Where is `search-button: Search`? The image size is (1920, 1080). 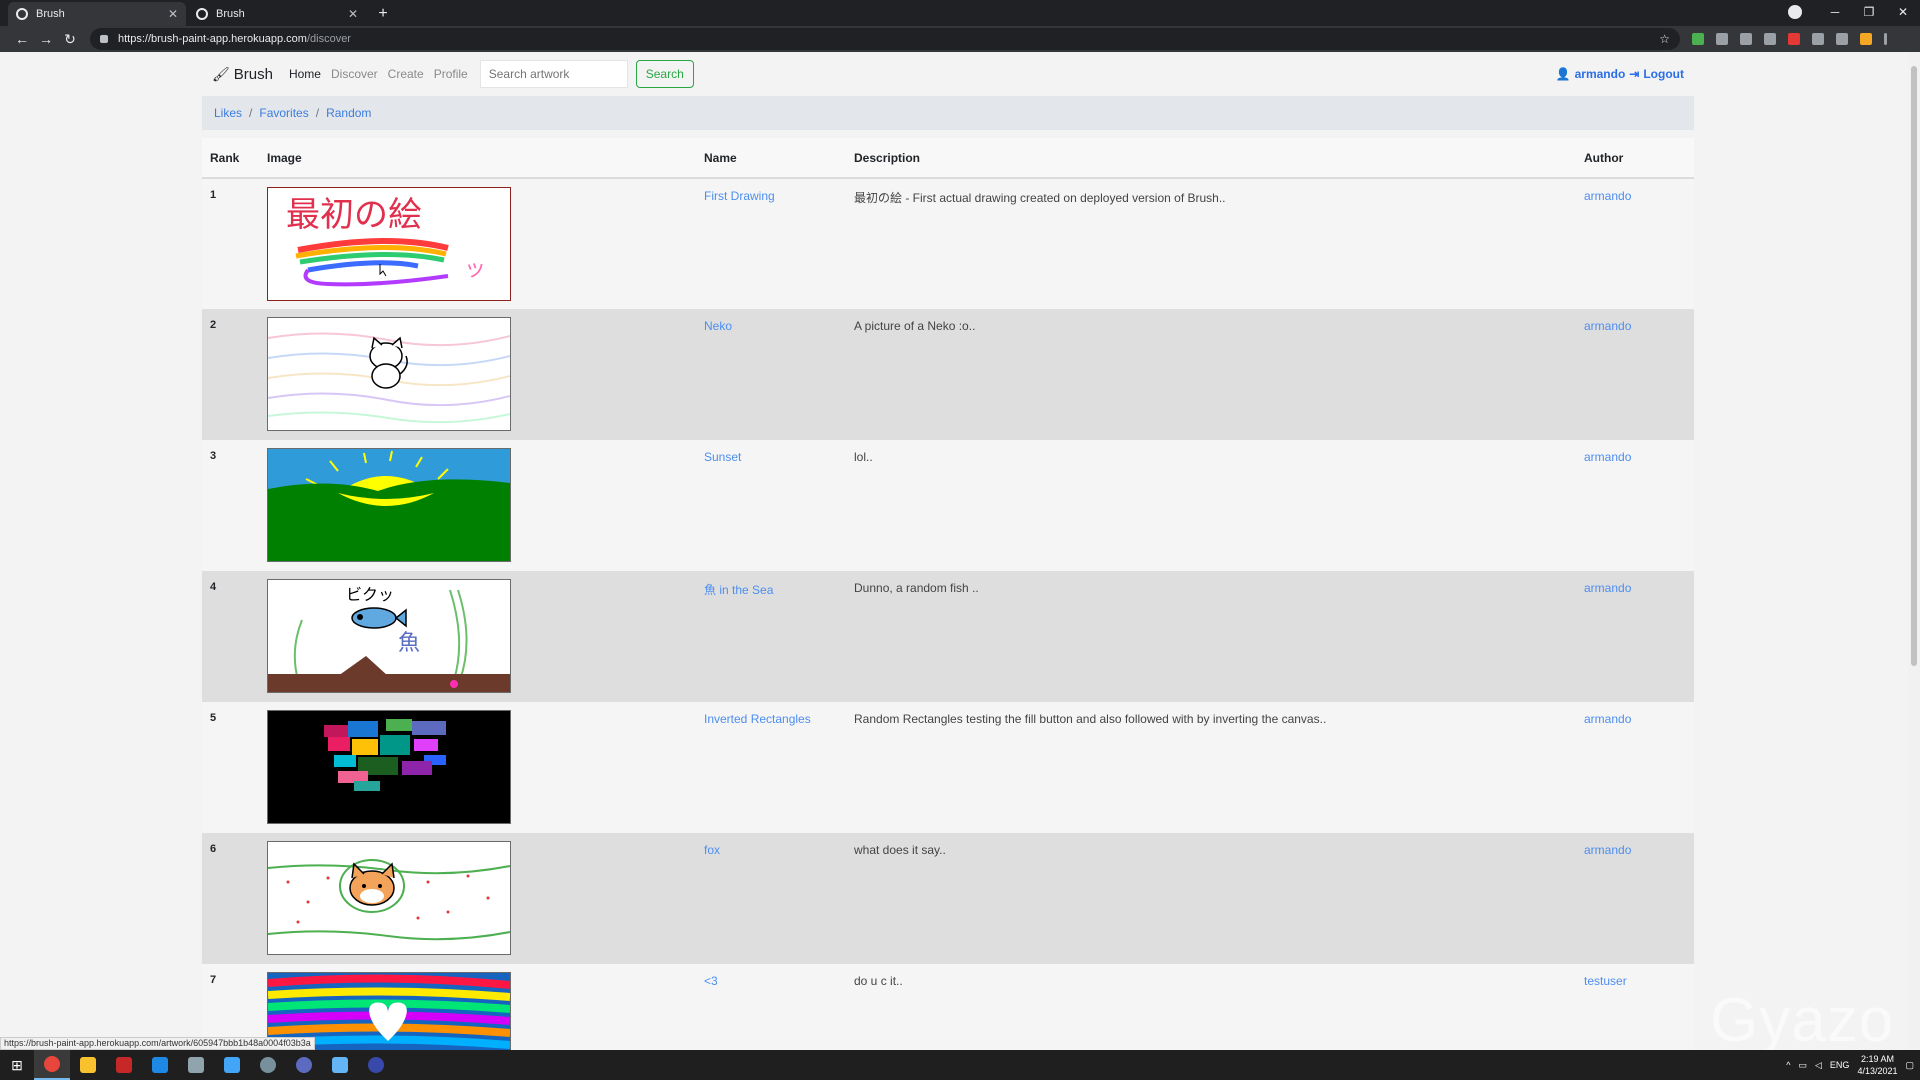 search-button: Search is located at coordinates (664, 74).